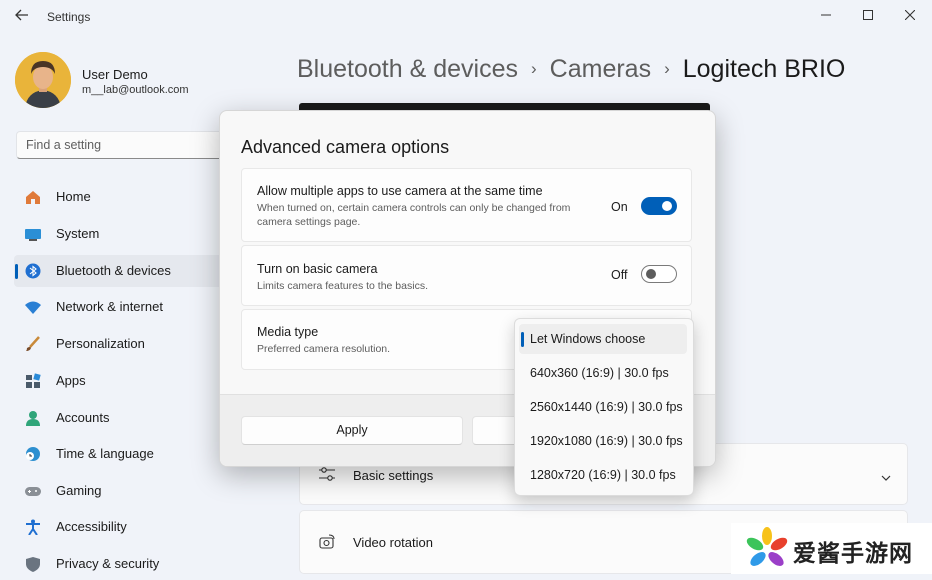 The width and height of the screenshot is (932, 580). Describe the element at coordinates (327, 542) in the screenshot. I see `rotate-camera-icon` at that location.